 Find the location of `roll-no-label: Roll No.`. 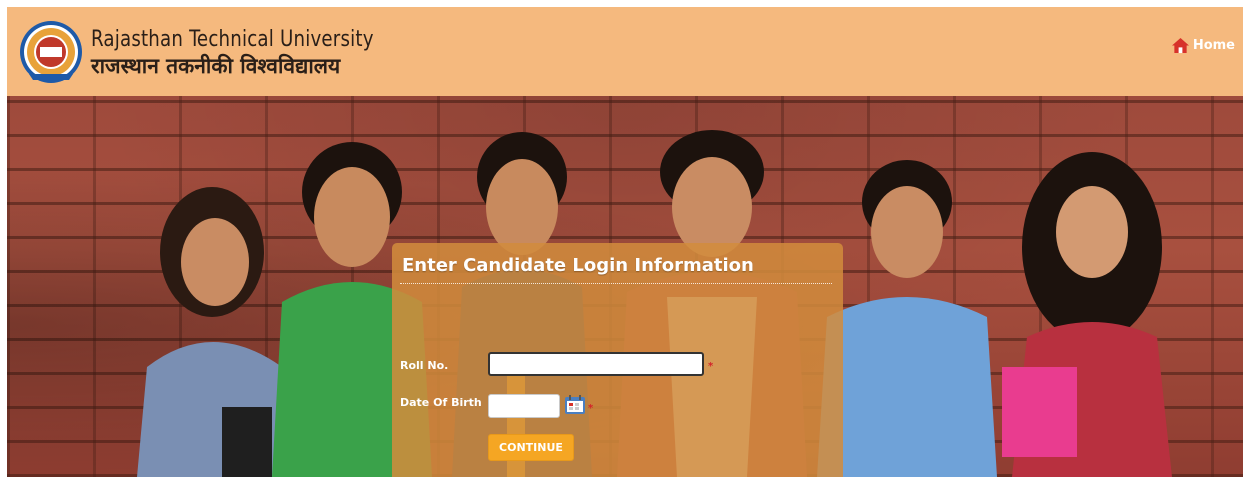

roll-no-label: Roll No. is located at coordinates (424, 365).